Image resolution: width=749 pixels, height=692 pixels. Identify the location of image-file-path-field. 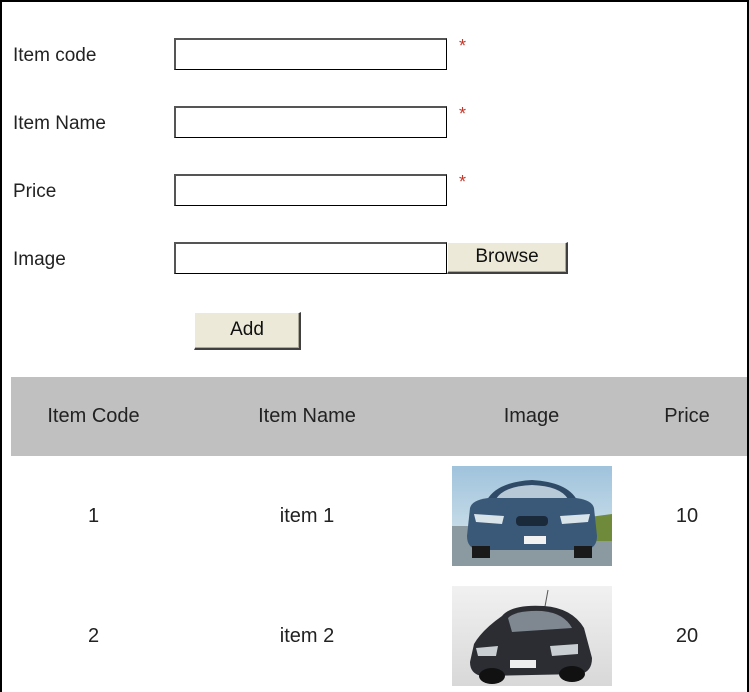
(310, 258).